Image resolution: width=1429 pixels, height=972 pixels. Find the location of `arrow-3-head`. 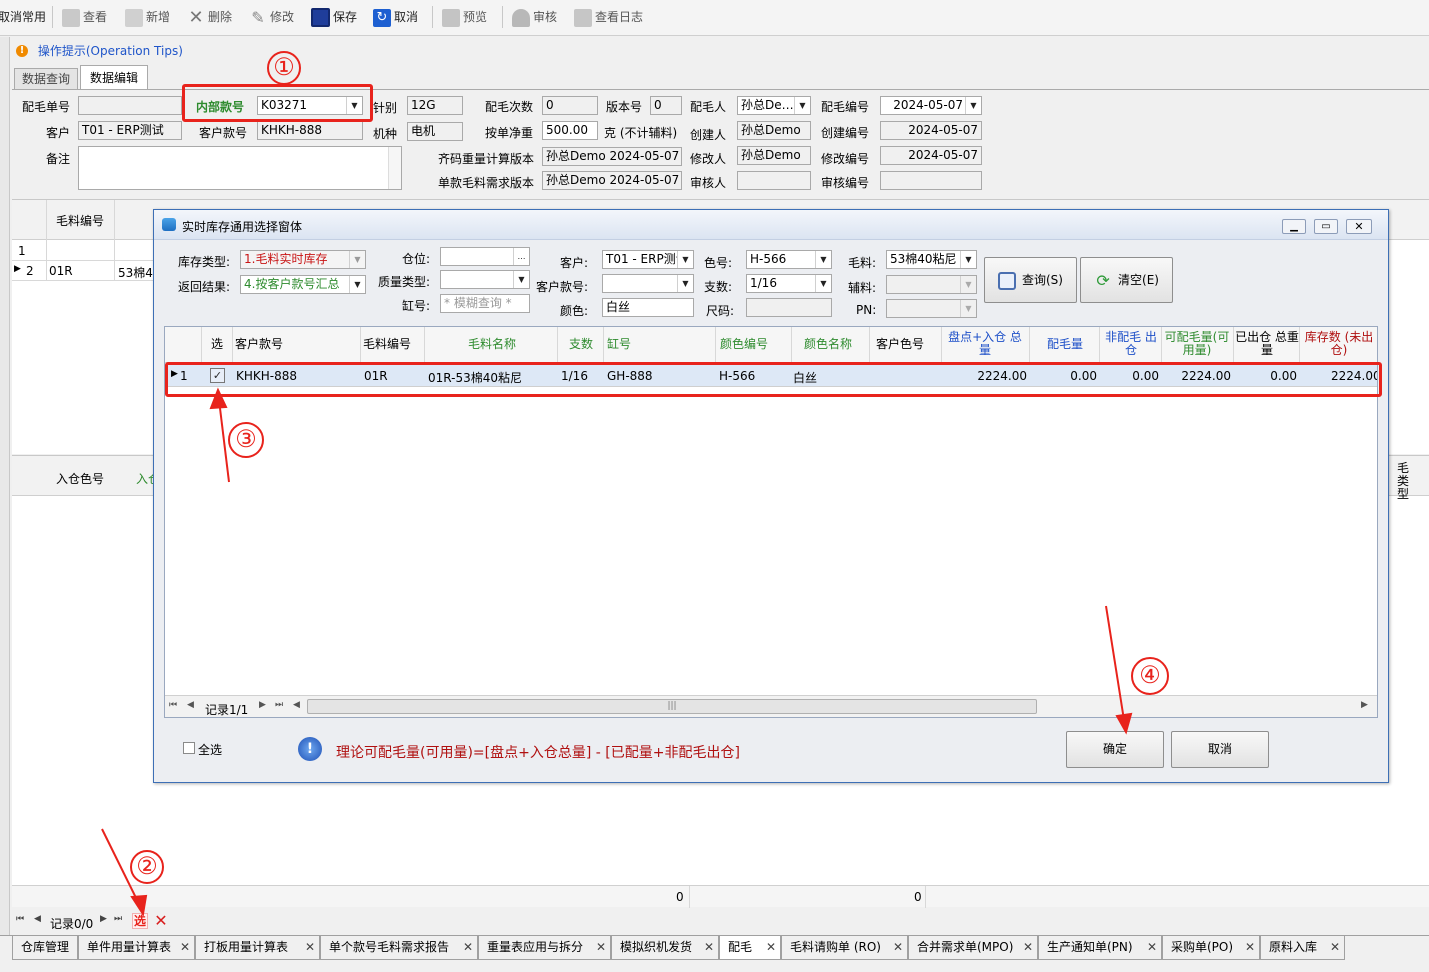

arrow-3-head is located at coordinates (218, 398).